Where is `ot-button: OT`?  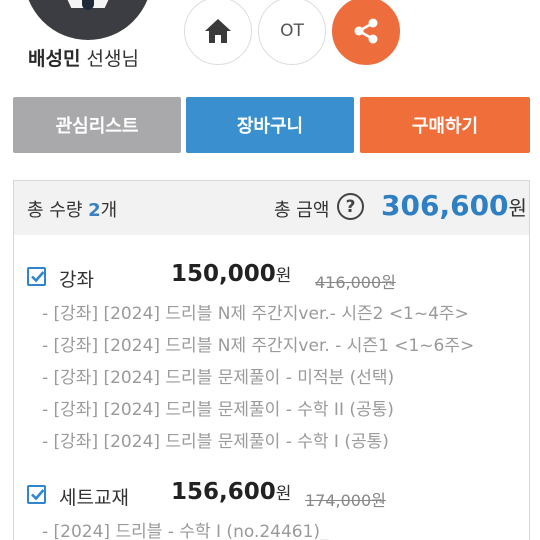
ot-button: OT is located at coordinates (292, 32).